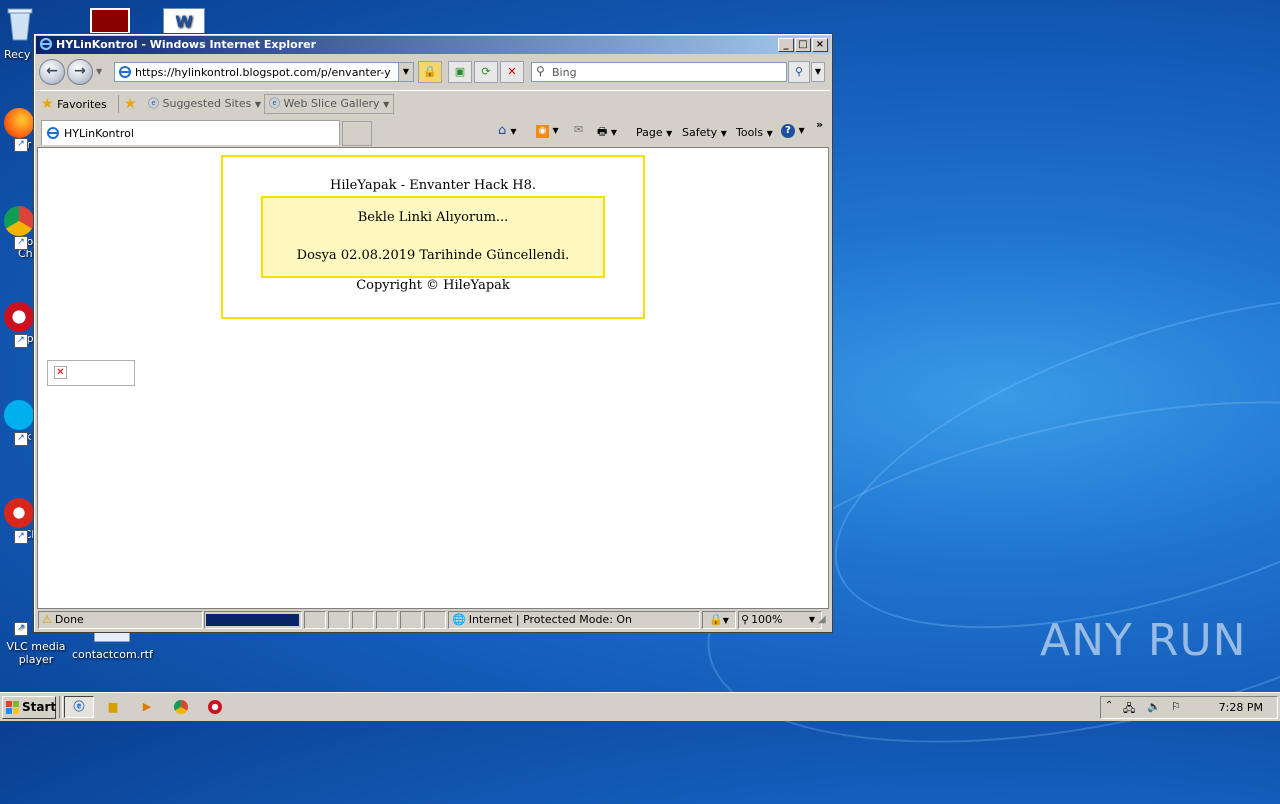 Image resolution: width=1280 pixels, height=804 pixels. What do you see at coordinates (542, 131) in the screenshot?
I see `rss-icon: ◉` at bounding box center [542, 131].